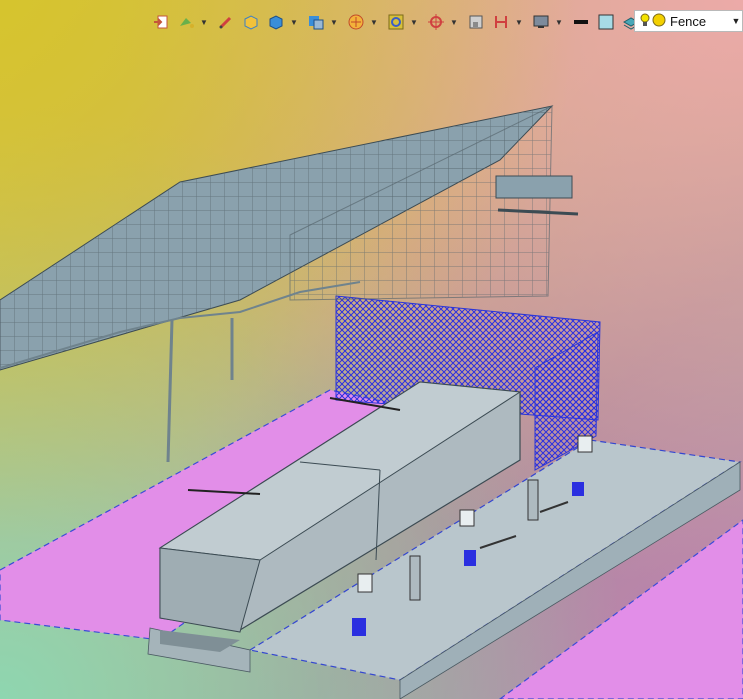  Describe the element at coordinates (454, 22) in the screenshot. I see `origin-axis-dropdown: ▼` at that location.